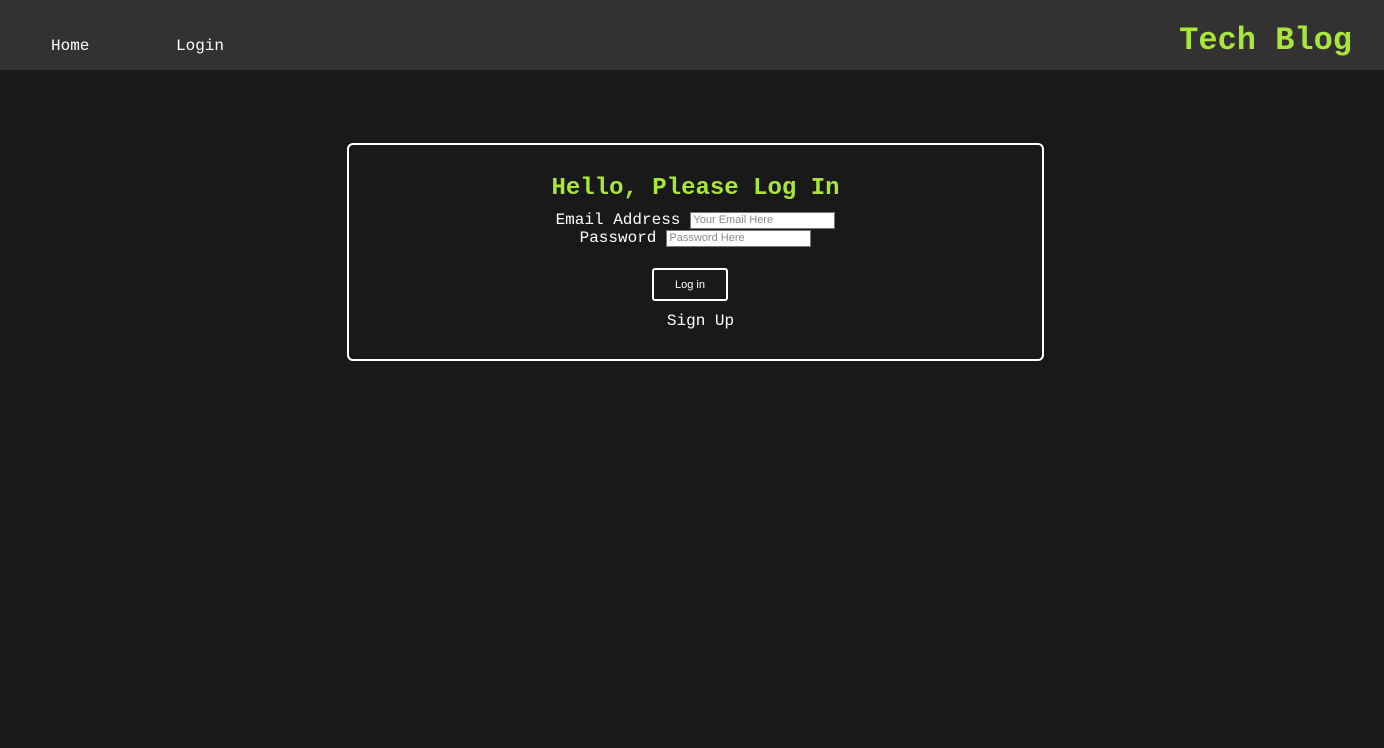 This screenshot has height=748, width=1384. What do you see at coordinates (690, 284) in the screenshot?
I see `login-button: Log in` at bounding box center [690, 284].